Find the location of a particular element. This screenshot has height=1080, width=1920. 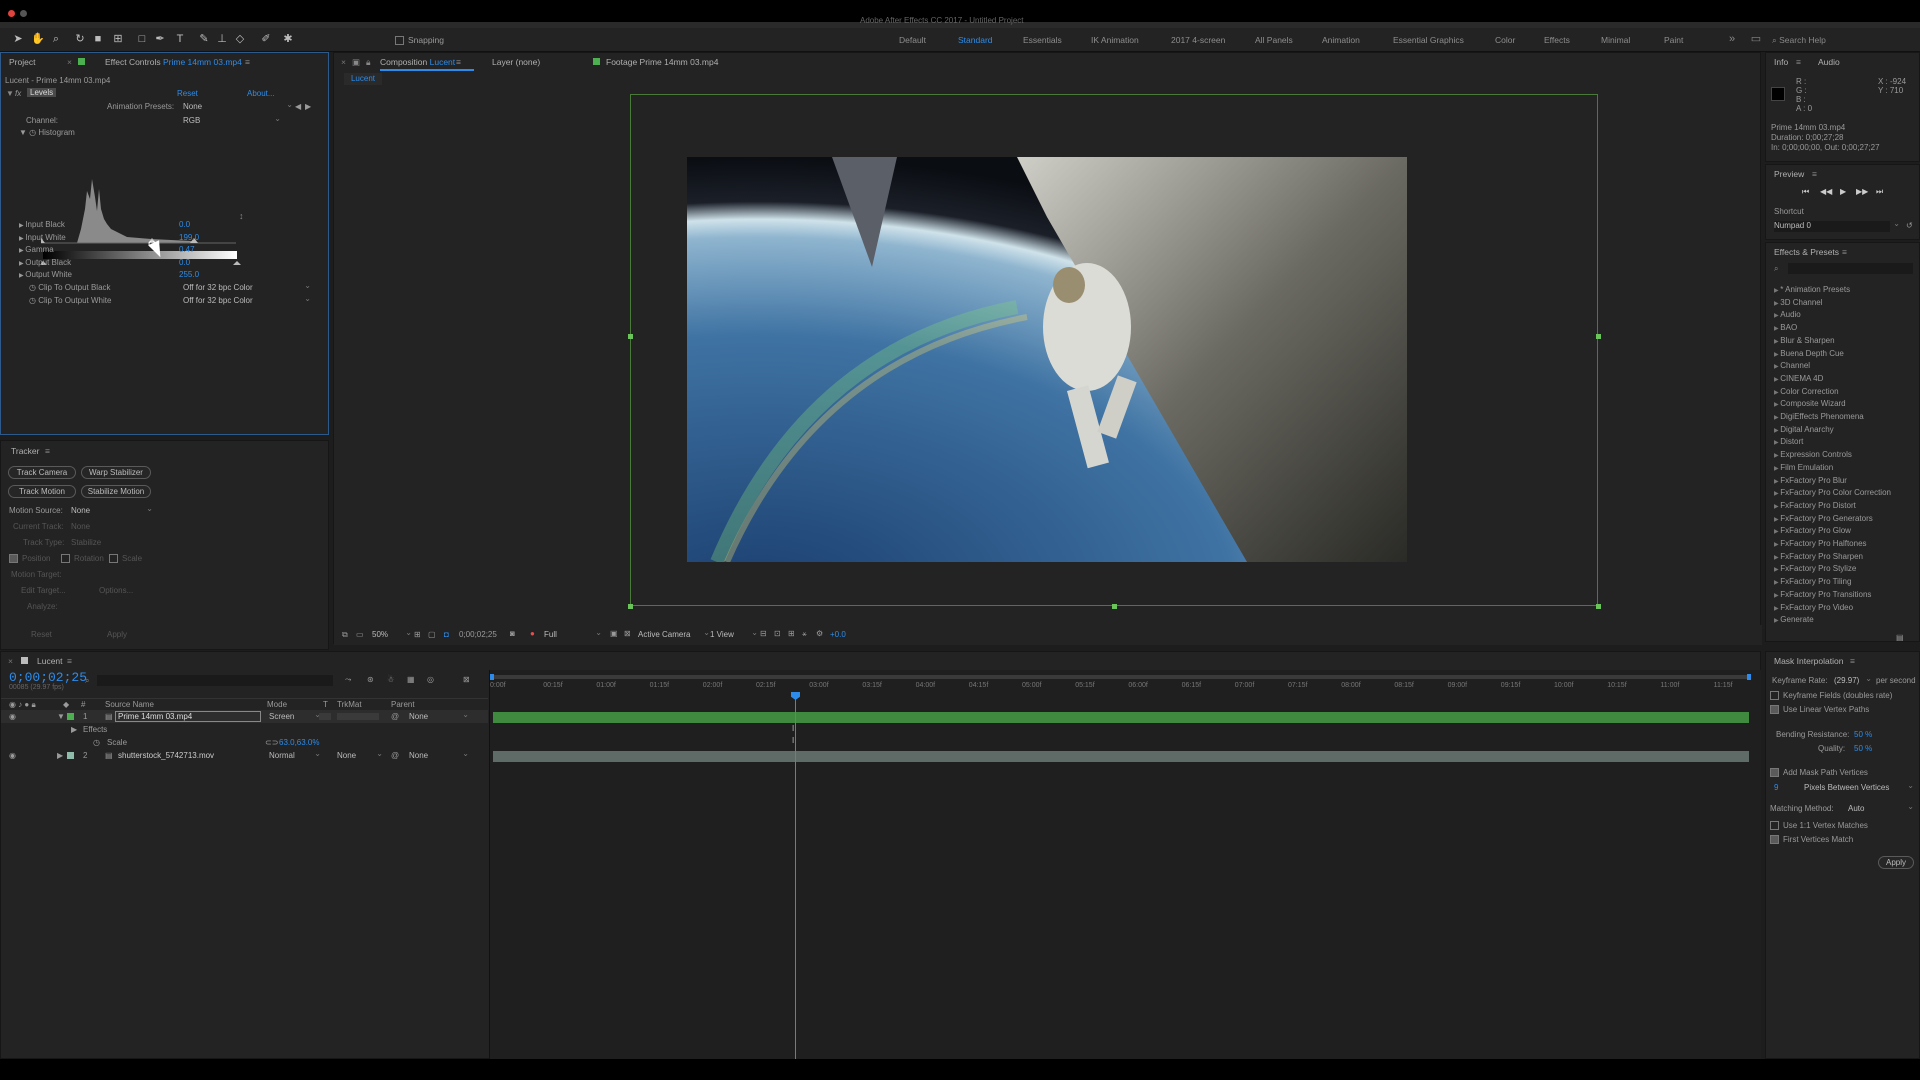

constrain-proportions-icon: ⊂⊃ is located at coordinates (271, 742).